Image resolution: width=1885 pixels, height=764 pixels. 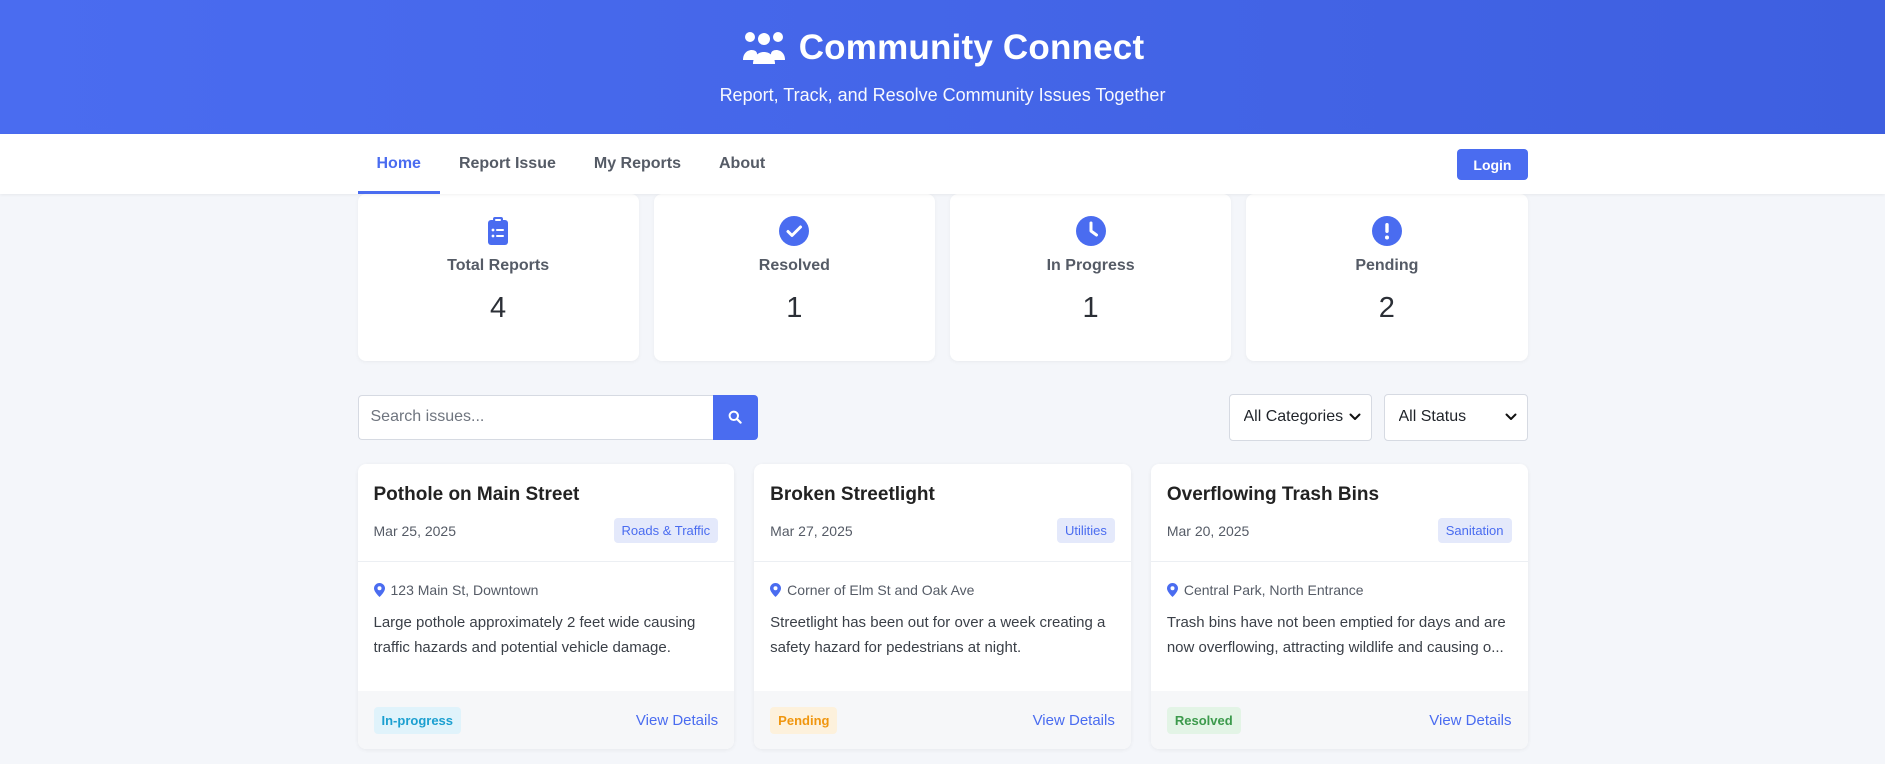 What do you see at coordinates (1474, 530) in the screenshot?
I see `category-badge: Sanitation` at bounding box center [1474, 530].